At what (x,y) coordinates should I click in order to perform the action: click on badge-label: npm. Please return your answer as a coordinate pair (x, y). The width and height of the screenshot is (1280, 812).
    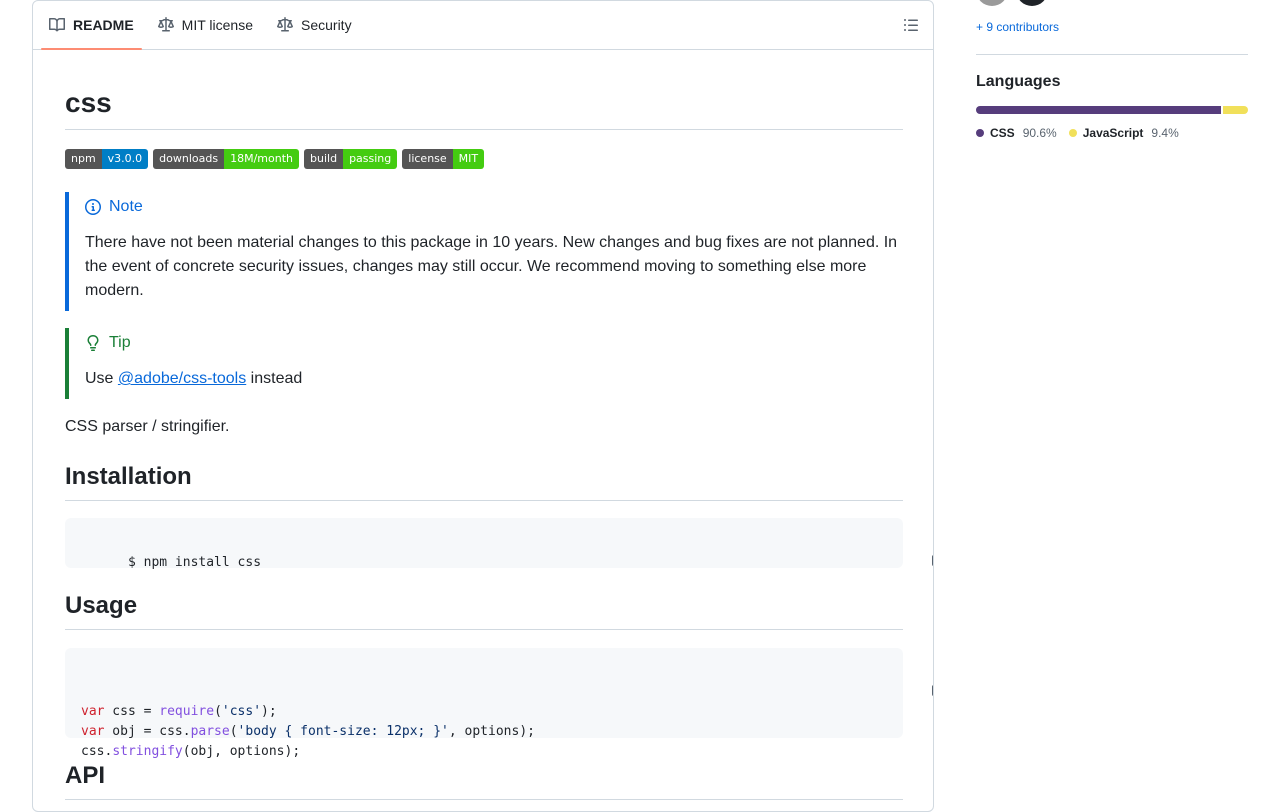
    Looking at the image, I should click on (83, 159).